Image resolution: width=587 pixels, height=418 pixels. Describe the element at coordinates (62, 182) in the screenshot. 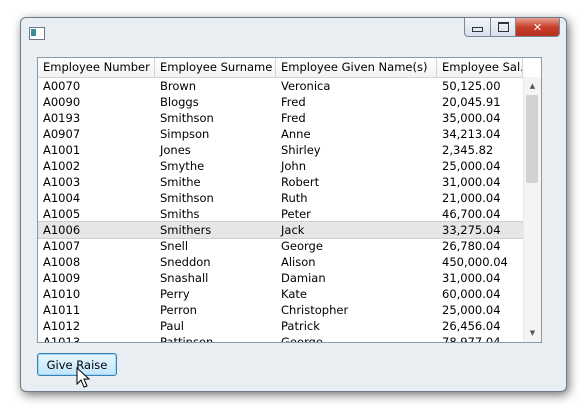

I see `cell-employee-number: A1003` at that location.